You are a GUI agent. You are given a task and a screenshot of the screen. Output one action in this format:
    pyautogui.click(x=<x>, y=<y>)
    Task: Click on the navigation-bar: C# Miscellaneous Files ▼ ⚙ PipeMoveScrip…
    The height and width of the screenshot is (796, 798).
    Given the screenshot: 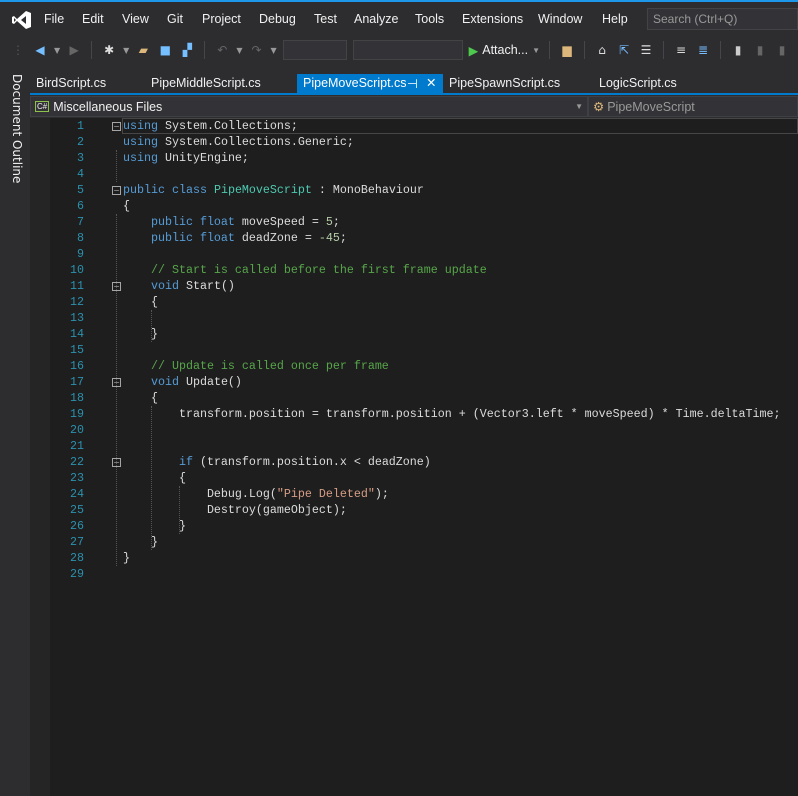 What is the action you would take?
    pyautogui.click(x=414, y=106)
    